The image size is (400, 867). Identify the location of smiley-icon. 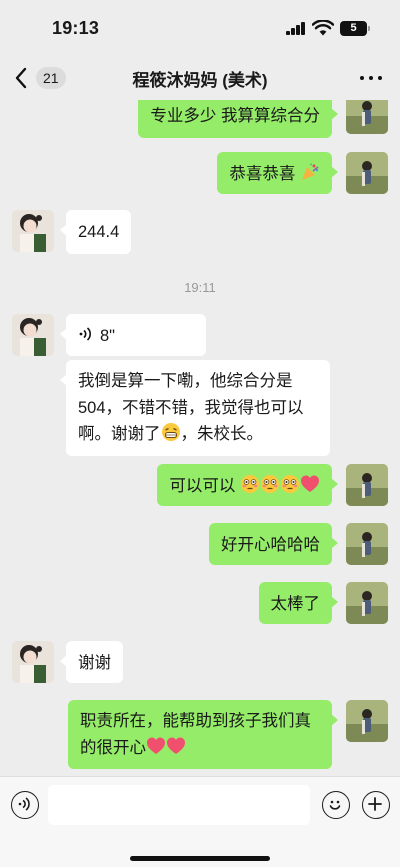
(335, 805).